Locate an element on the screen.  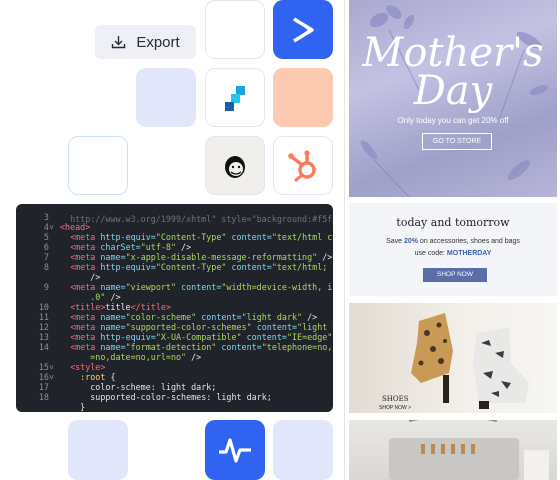
code-line: } is located at coordinates (174, 407).